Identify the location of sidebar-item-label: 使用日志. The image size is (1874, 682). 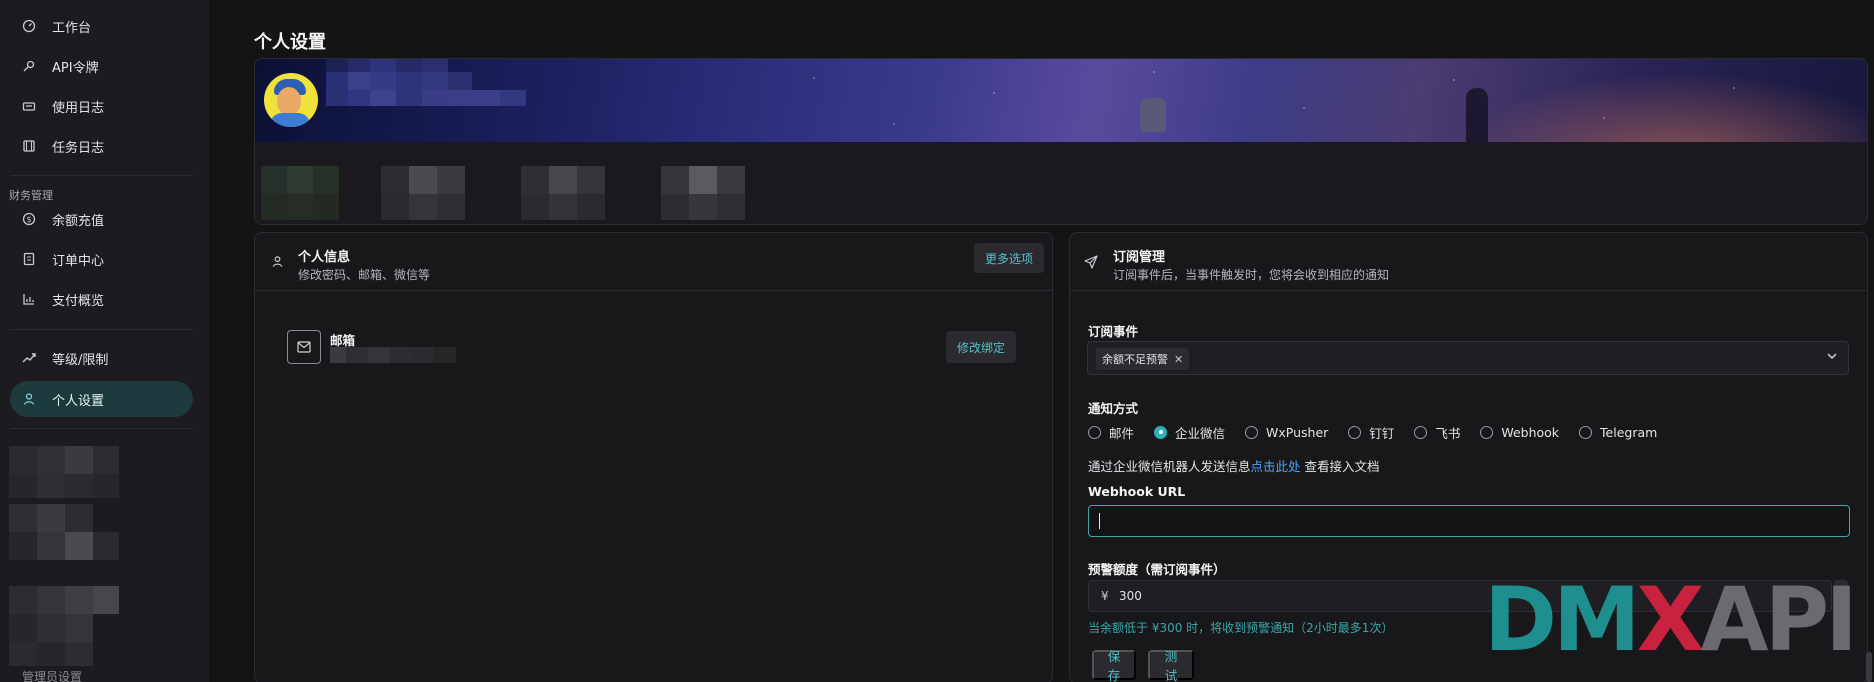
(78, 108).